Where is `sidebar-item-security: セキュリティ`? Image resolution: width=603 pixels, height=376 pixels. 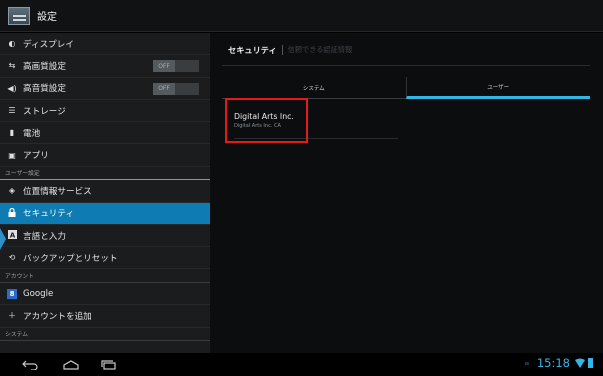 sidebar-item-security: セキュリティ is located at coordinates (105, 213).